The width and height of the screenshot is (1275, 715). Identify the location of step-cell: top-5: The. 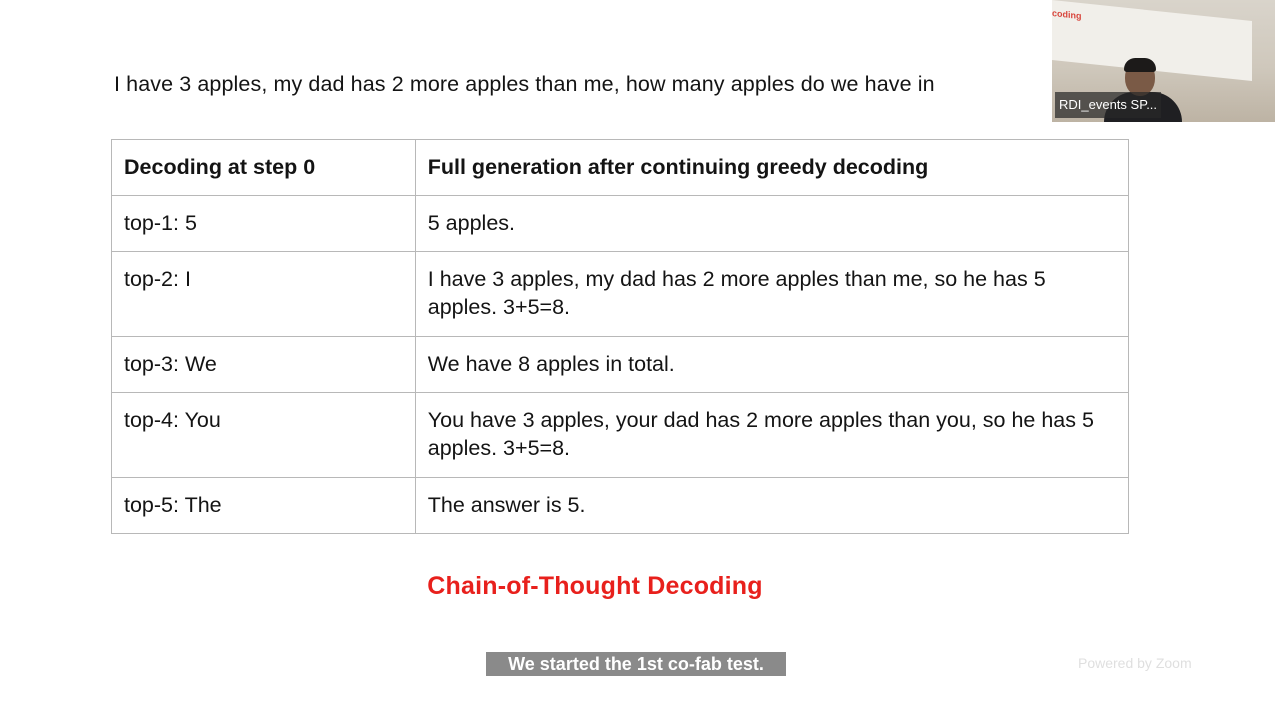
(263, 505).